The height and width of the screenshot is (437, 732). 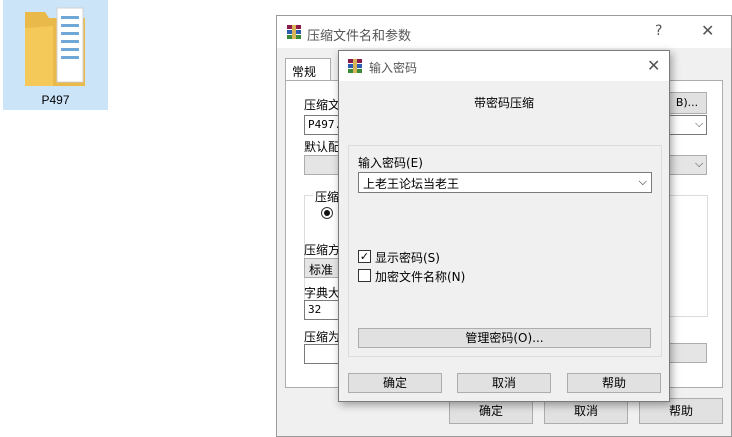 What do you see at coordinates (411, 184) in the screenshot?
I see `password-value: 上老王论坛当老王` at bounding box center [411, 184].